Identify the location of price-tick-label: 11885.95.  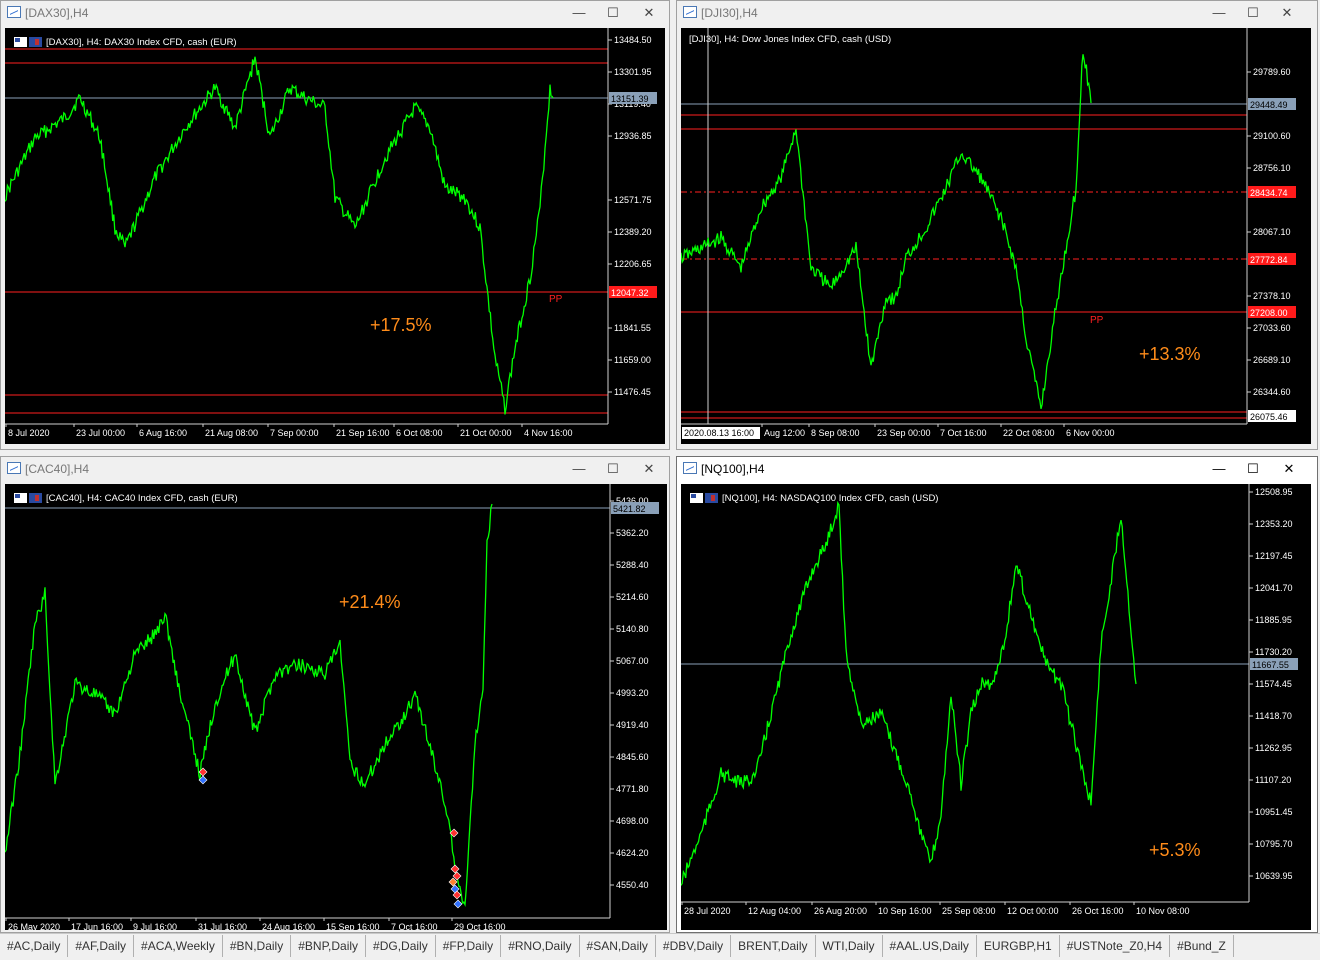
(1273, 620).